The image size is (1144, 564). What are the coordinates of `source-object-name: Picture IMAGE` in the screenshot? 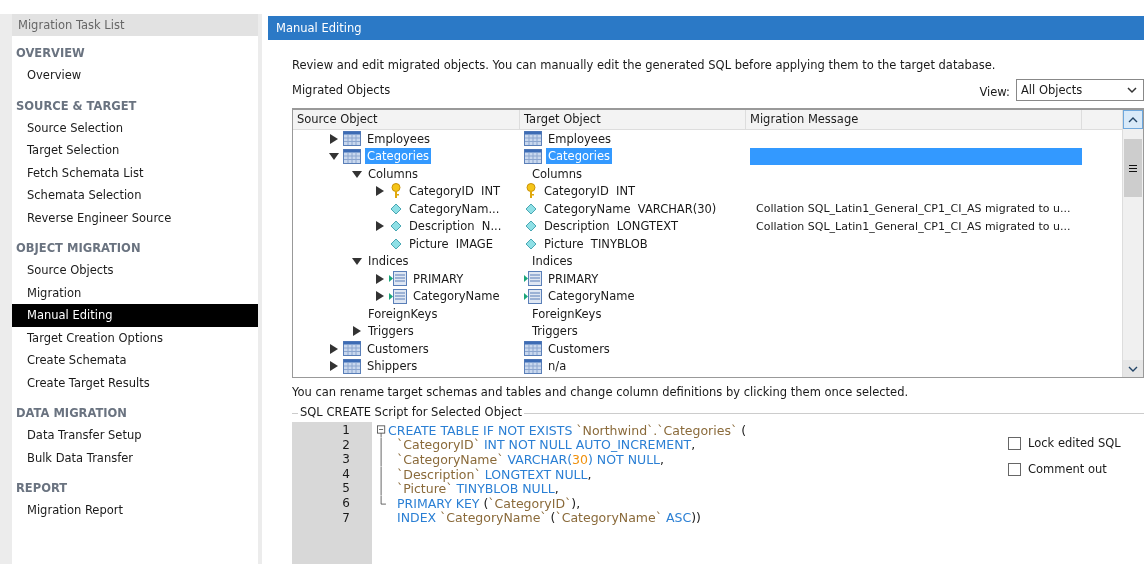 It's located at (451, 243).